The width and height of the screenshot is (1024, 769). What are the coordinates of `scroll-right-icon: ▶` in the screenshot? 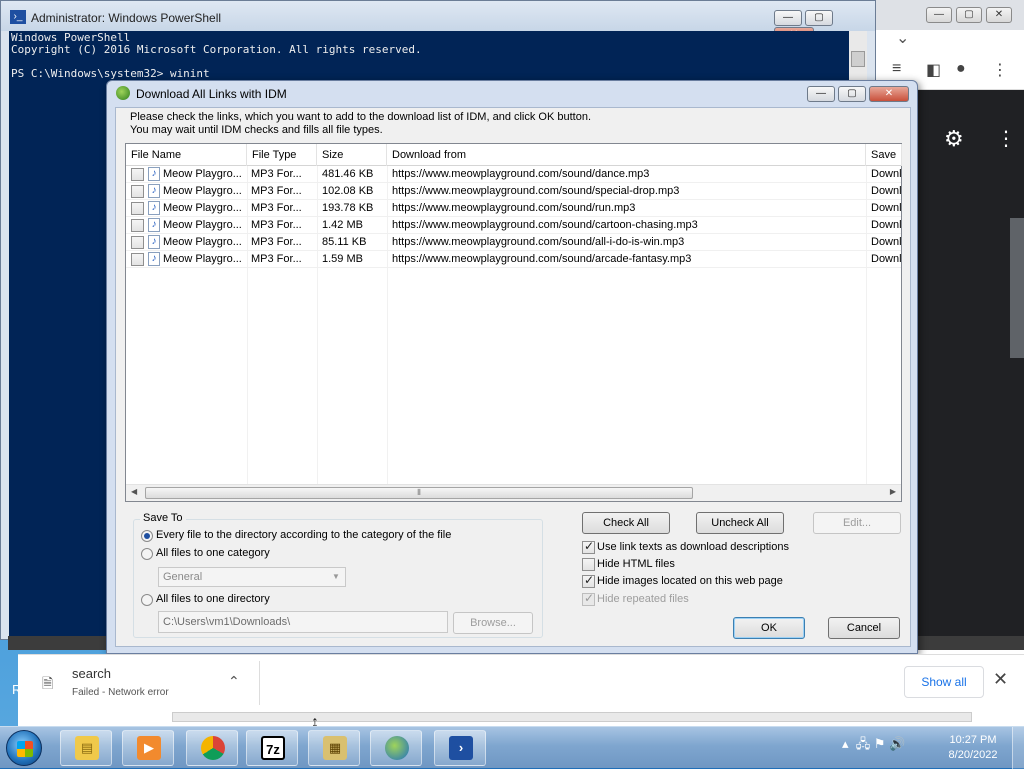 It's located at (893, 491).